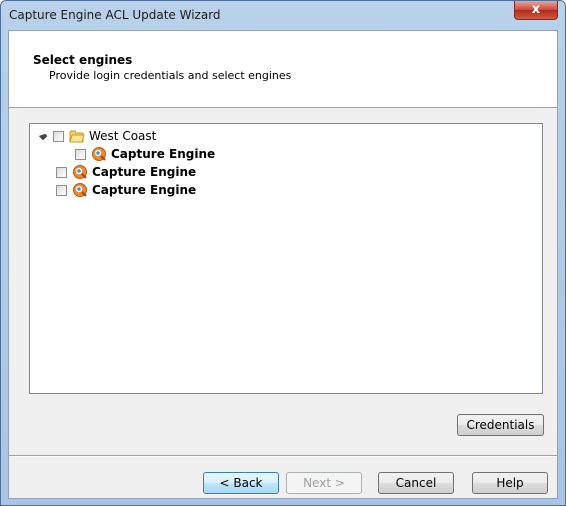 The width and height of the screenshot is (566, 506). Describe the element at coordinates (83, 60) in the screenshot. I see `page-title: Select engines` at that location.